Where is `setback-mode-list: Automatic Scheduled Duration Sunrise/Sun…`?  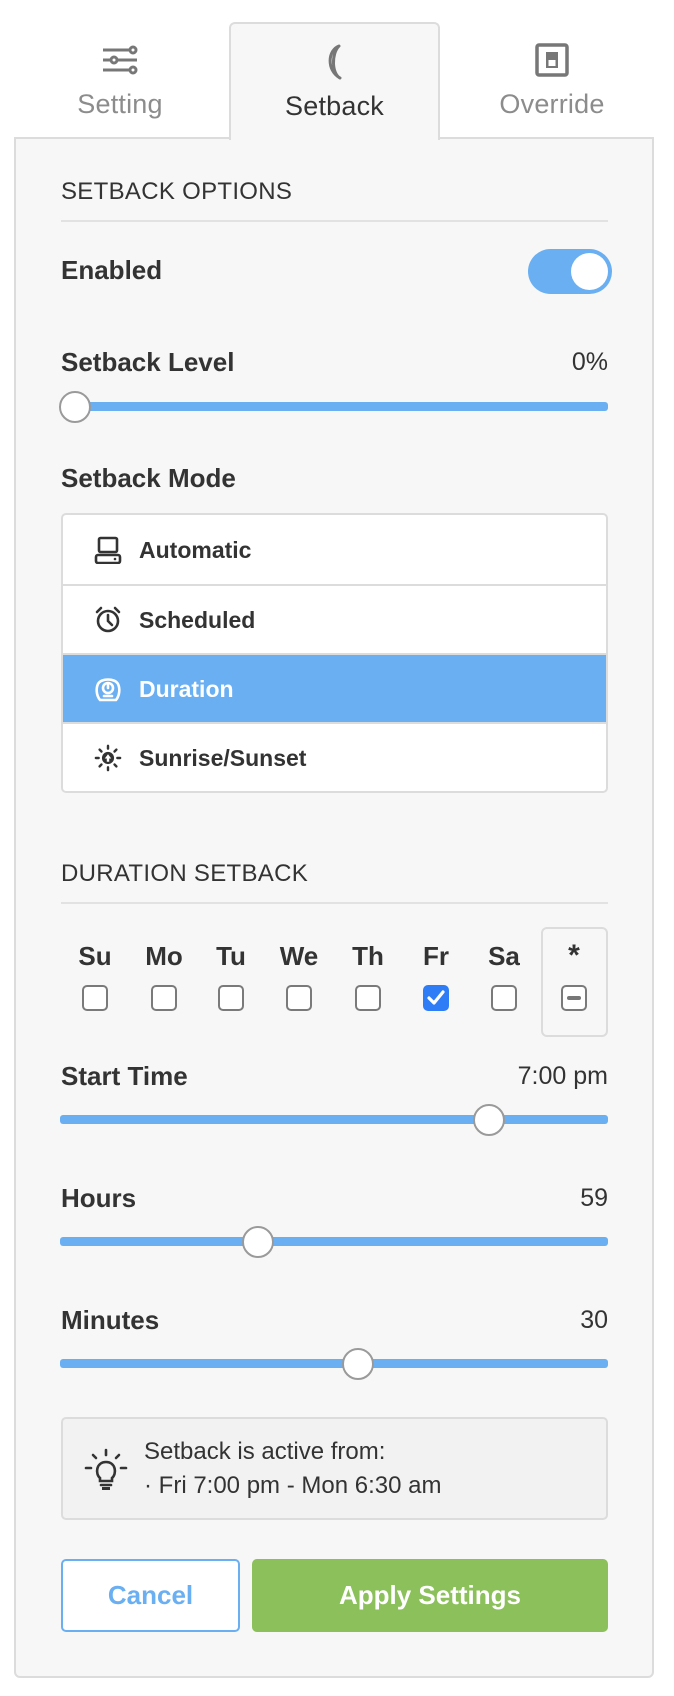
setback-mode-list: Automatic Scheduled Duration Sunrise/Sun… is located at coordinates (334, 653).